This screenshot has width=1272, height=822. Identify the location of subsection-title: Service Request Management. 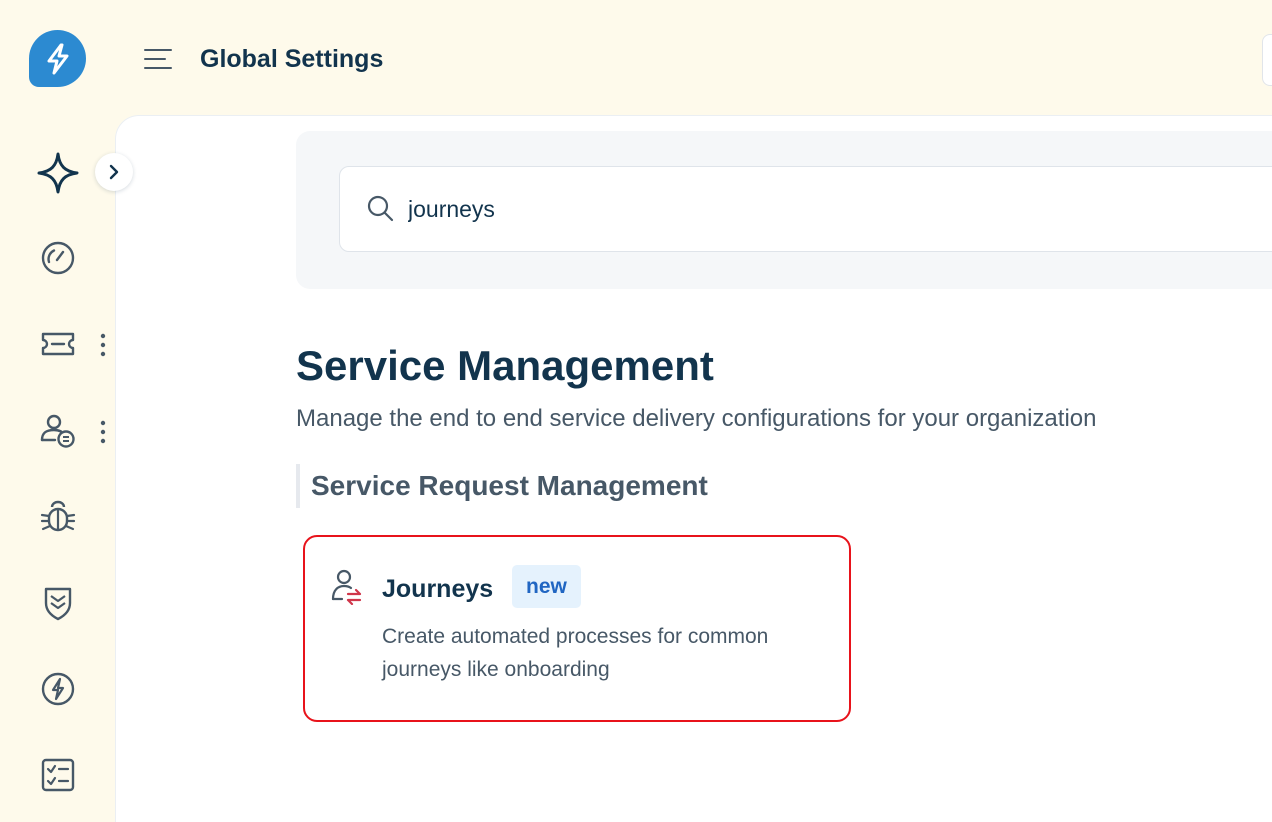
(502, 486).